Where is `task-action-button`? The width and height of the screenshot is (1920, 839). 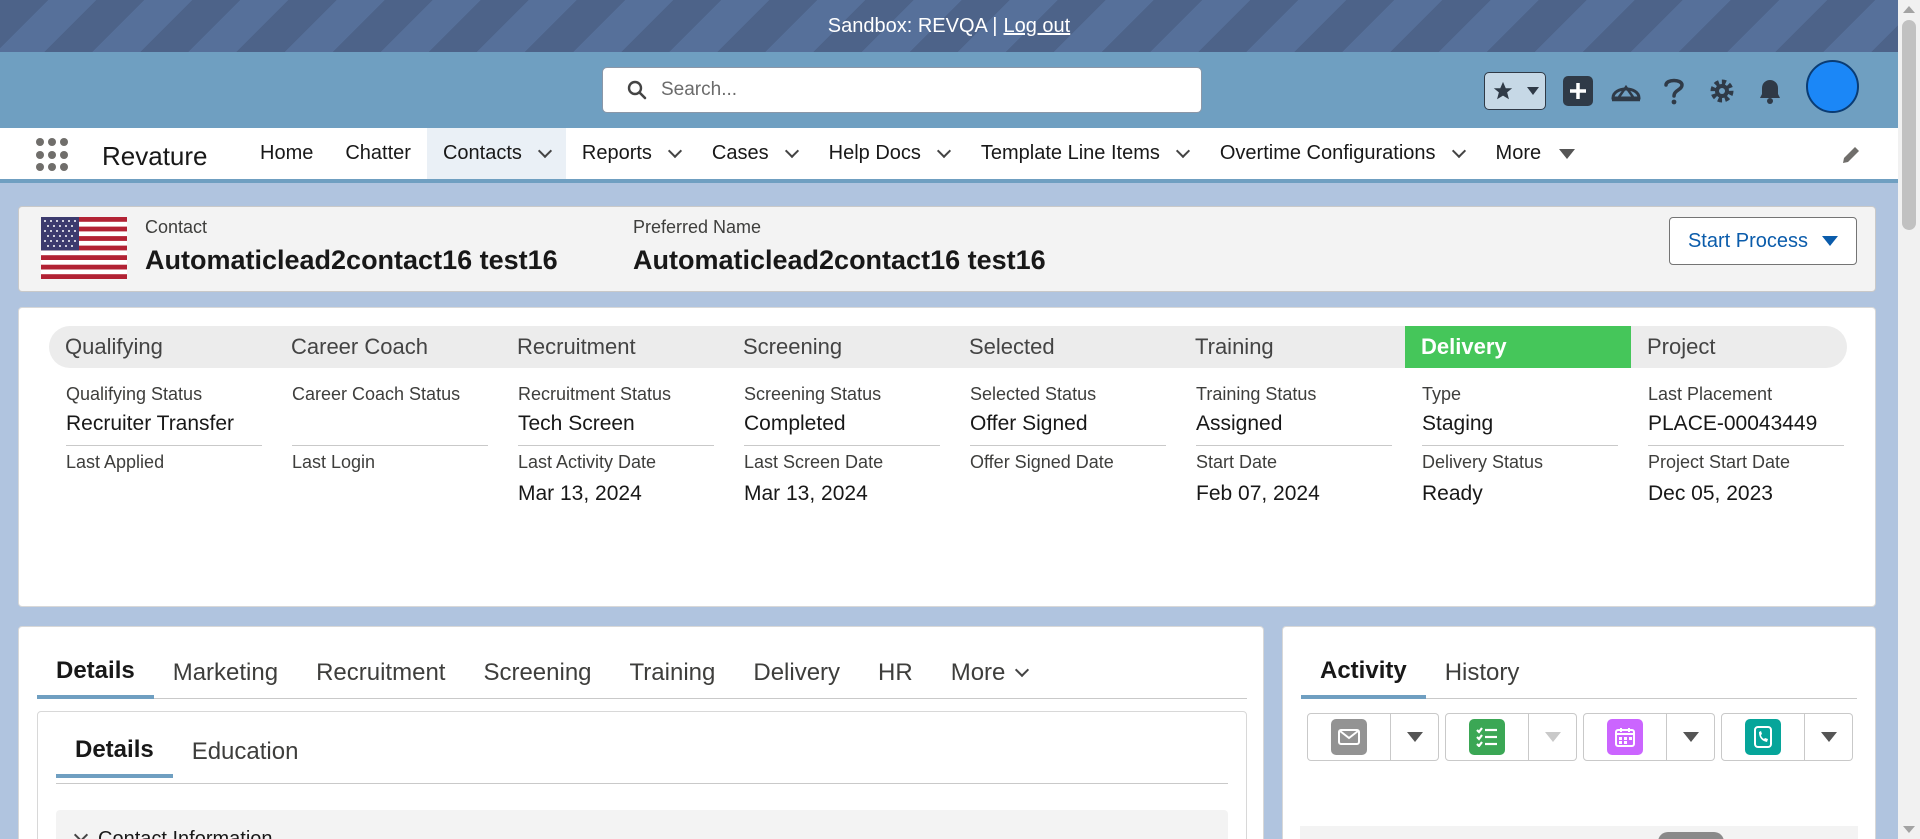 task-action-button is located at coordinates (1487, 737).